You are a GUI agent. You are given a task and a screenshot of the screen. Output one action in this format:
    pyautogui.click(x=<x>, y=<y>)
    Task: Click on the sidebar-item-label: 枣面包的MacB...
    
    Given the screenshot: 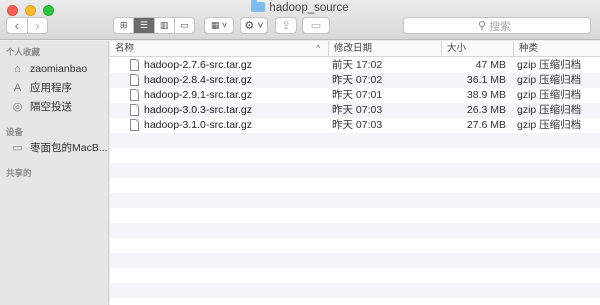 What is the action you would take?
    pyautogui.click(x=69, y=148)
    